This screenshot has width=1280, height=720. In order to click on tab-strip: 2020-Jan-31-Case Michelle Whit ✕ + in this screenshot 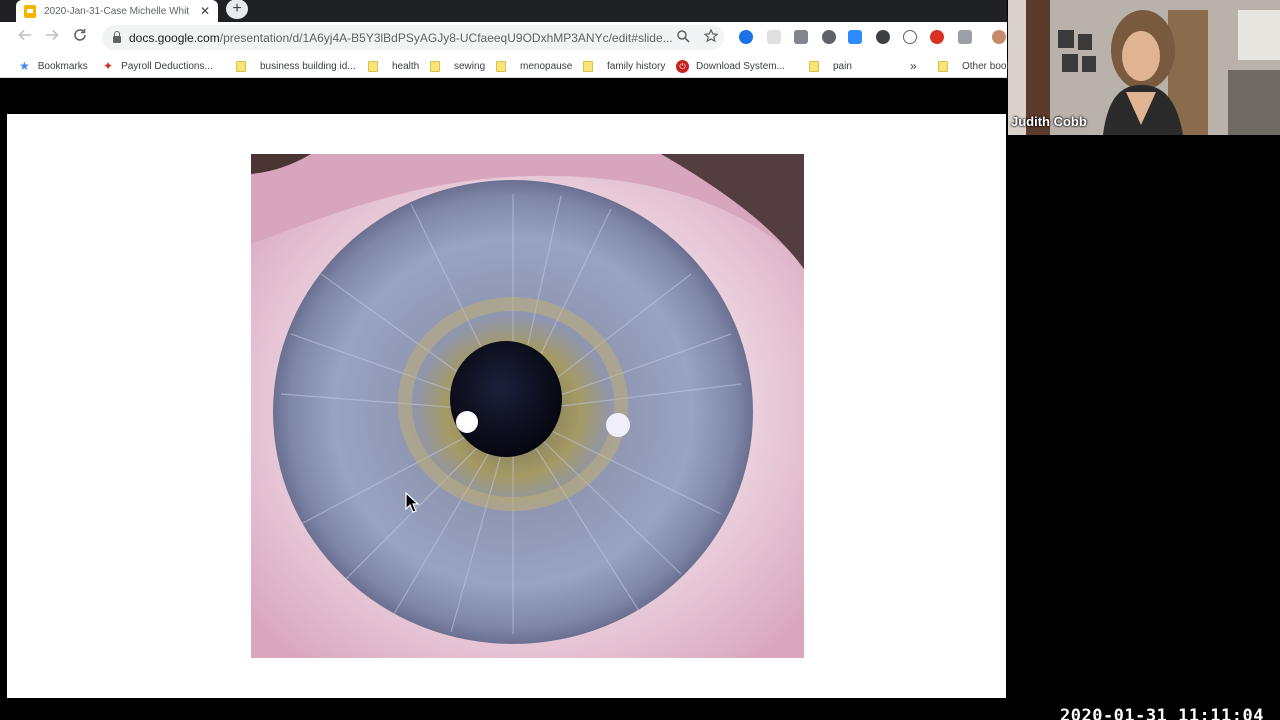, I will do `click(503, 11)`.